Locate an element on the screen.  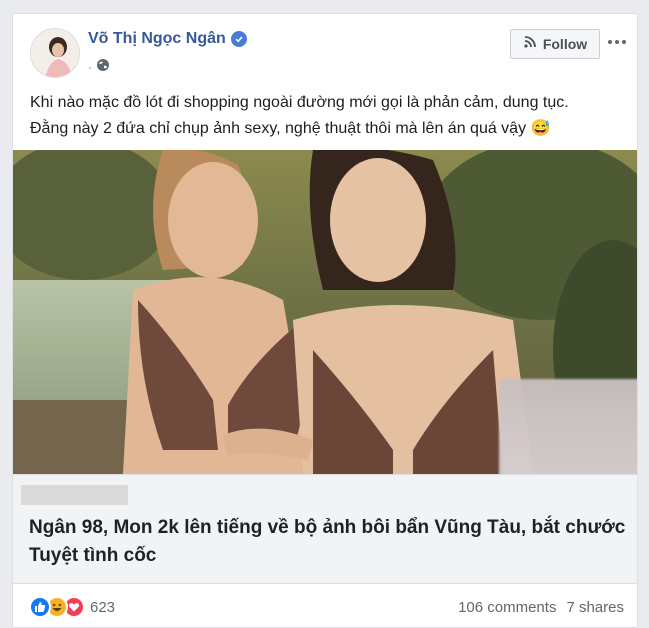
author-line: Võ Thị Ngọc Ngân is located at coordinates (167, 39).